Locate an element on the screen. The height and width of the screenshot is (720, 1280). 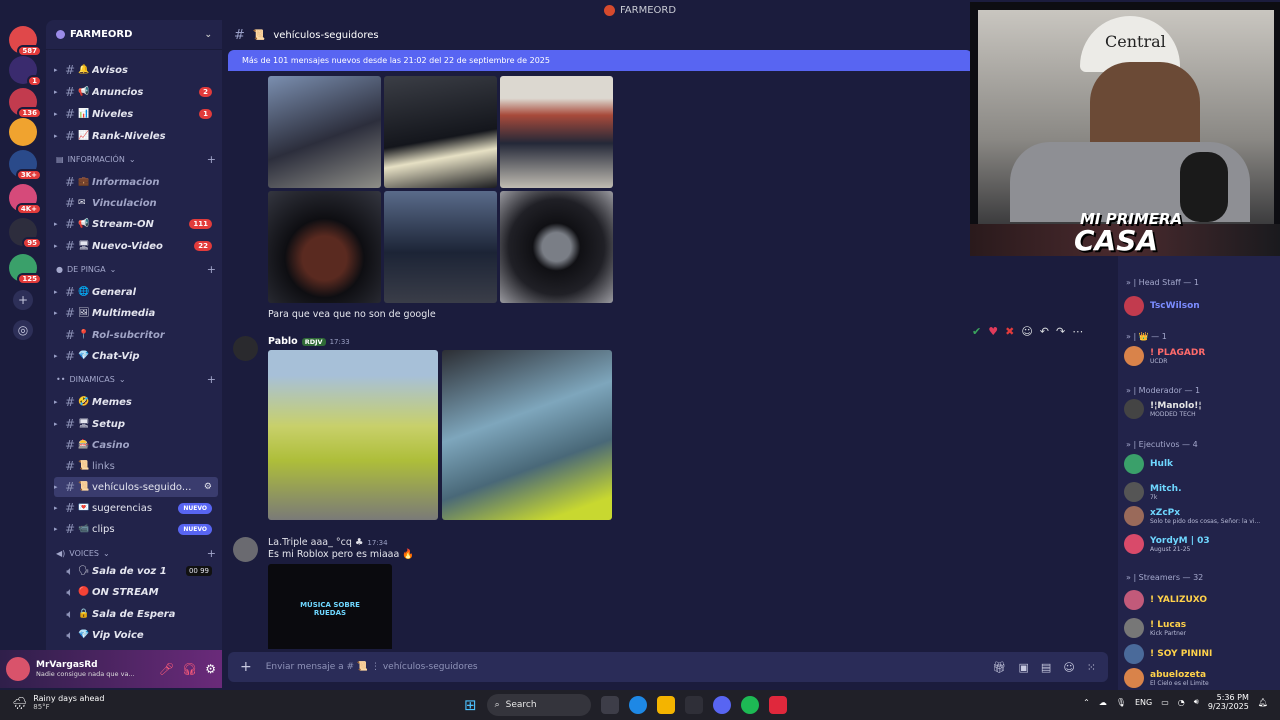
voice-channel: 🔈︎ 🔴 ON STREAM is located at coordinates (136, 592).